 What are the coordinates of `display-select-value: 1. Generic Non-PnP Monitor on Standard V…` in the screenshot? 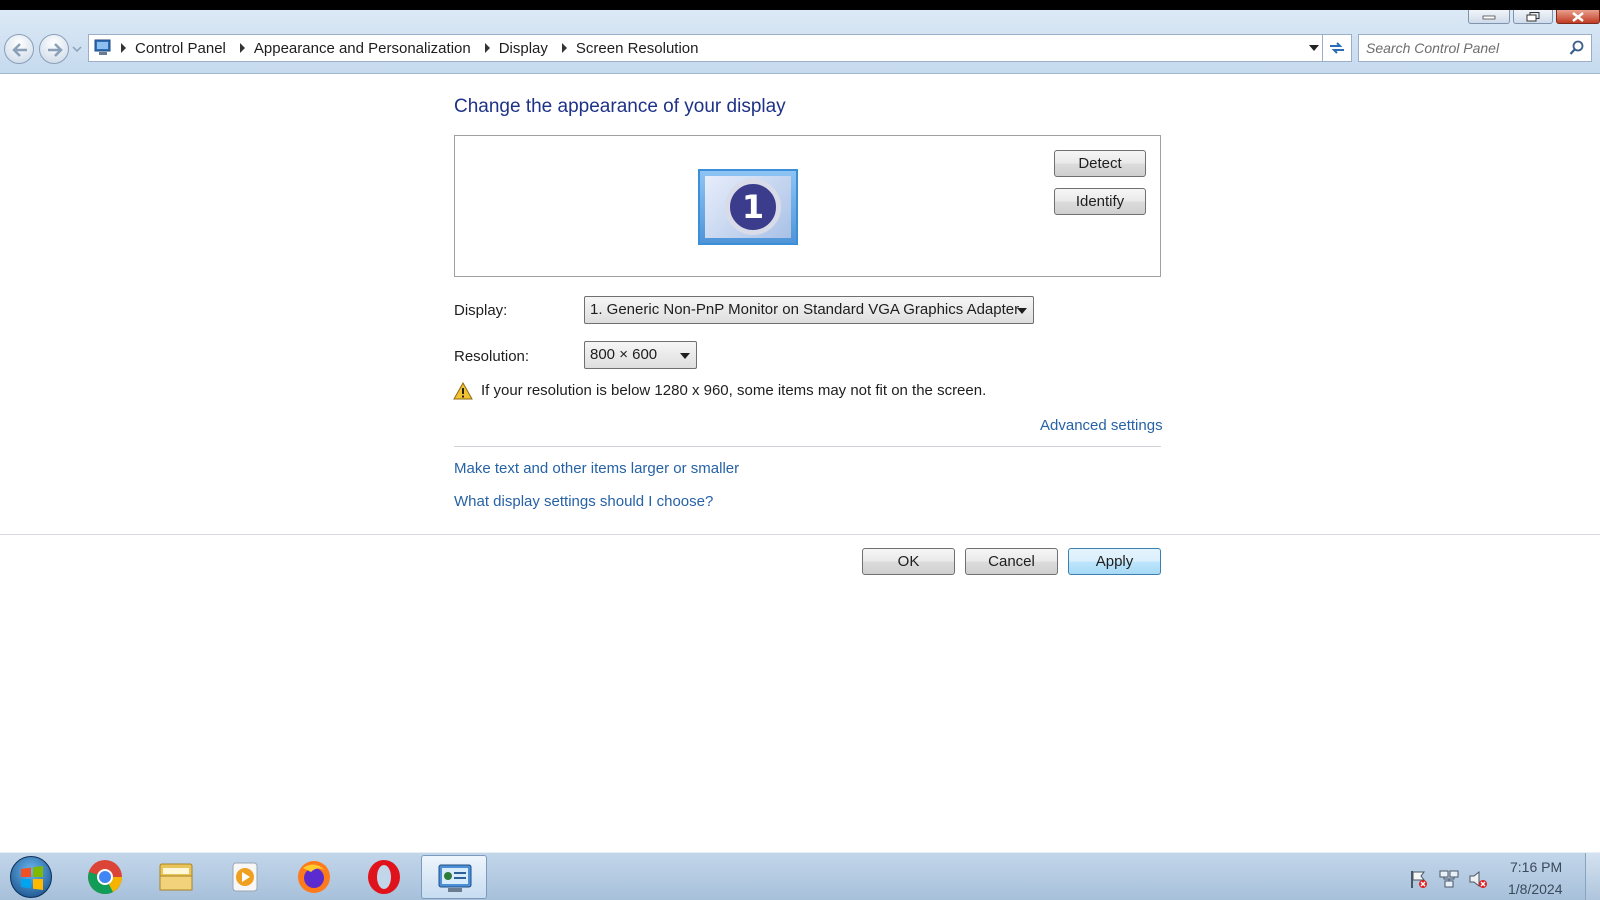 It's located at (805, 309).